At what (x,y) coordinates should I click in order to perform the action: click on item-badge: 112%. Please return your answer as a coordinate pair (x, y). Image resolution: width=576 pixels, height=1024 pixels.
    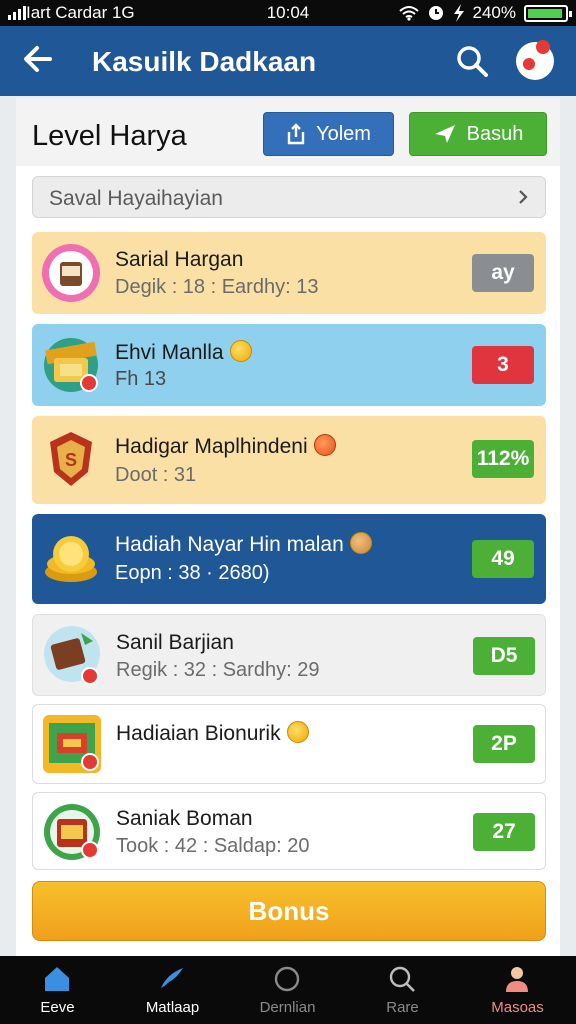
    Looking at the image, I should click on (503, 459).